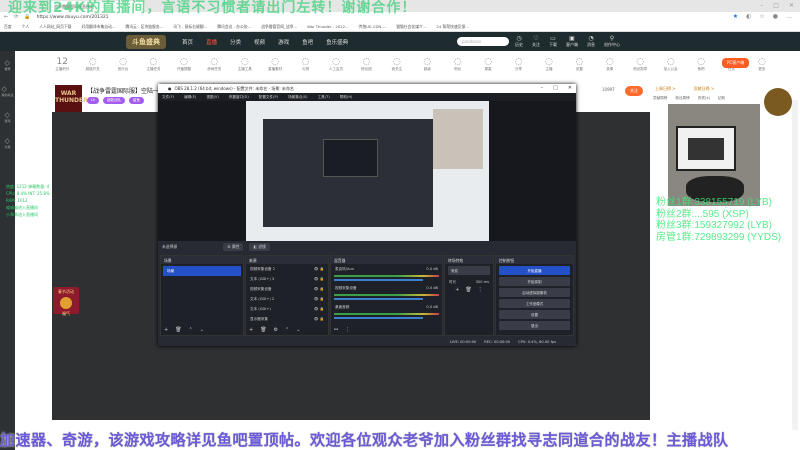  Describe the element at coordinates (324, 97) in the screenshot. I see `obs-menu-item: 工具(T)` at that location.